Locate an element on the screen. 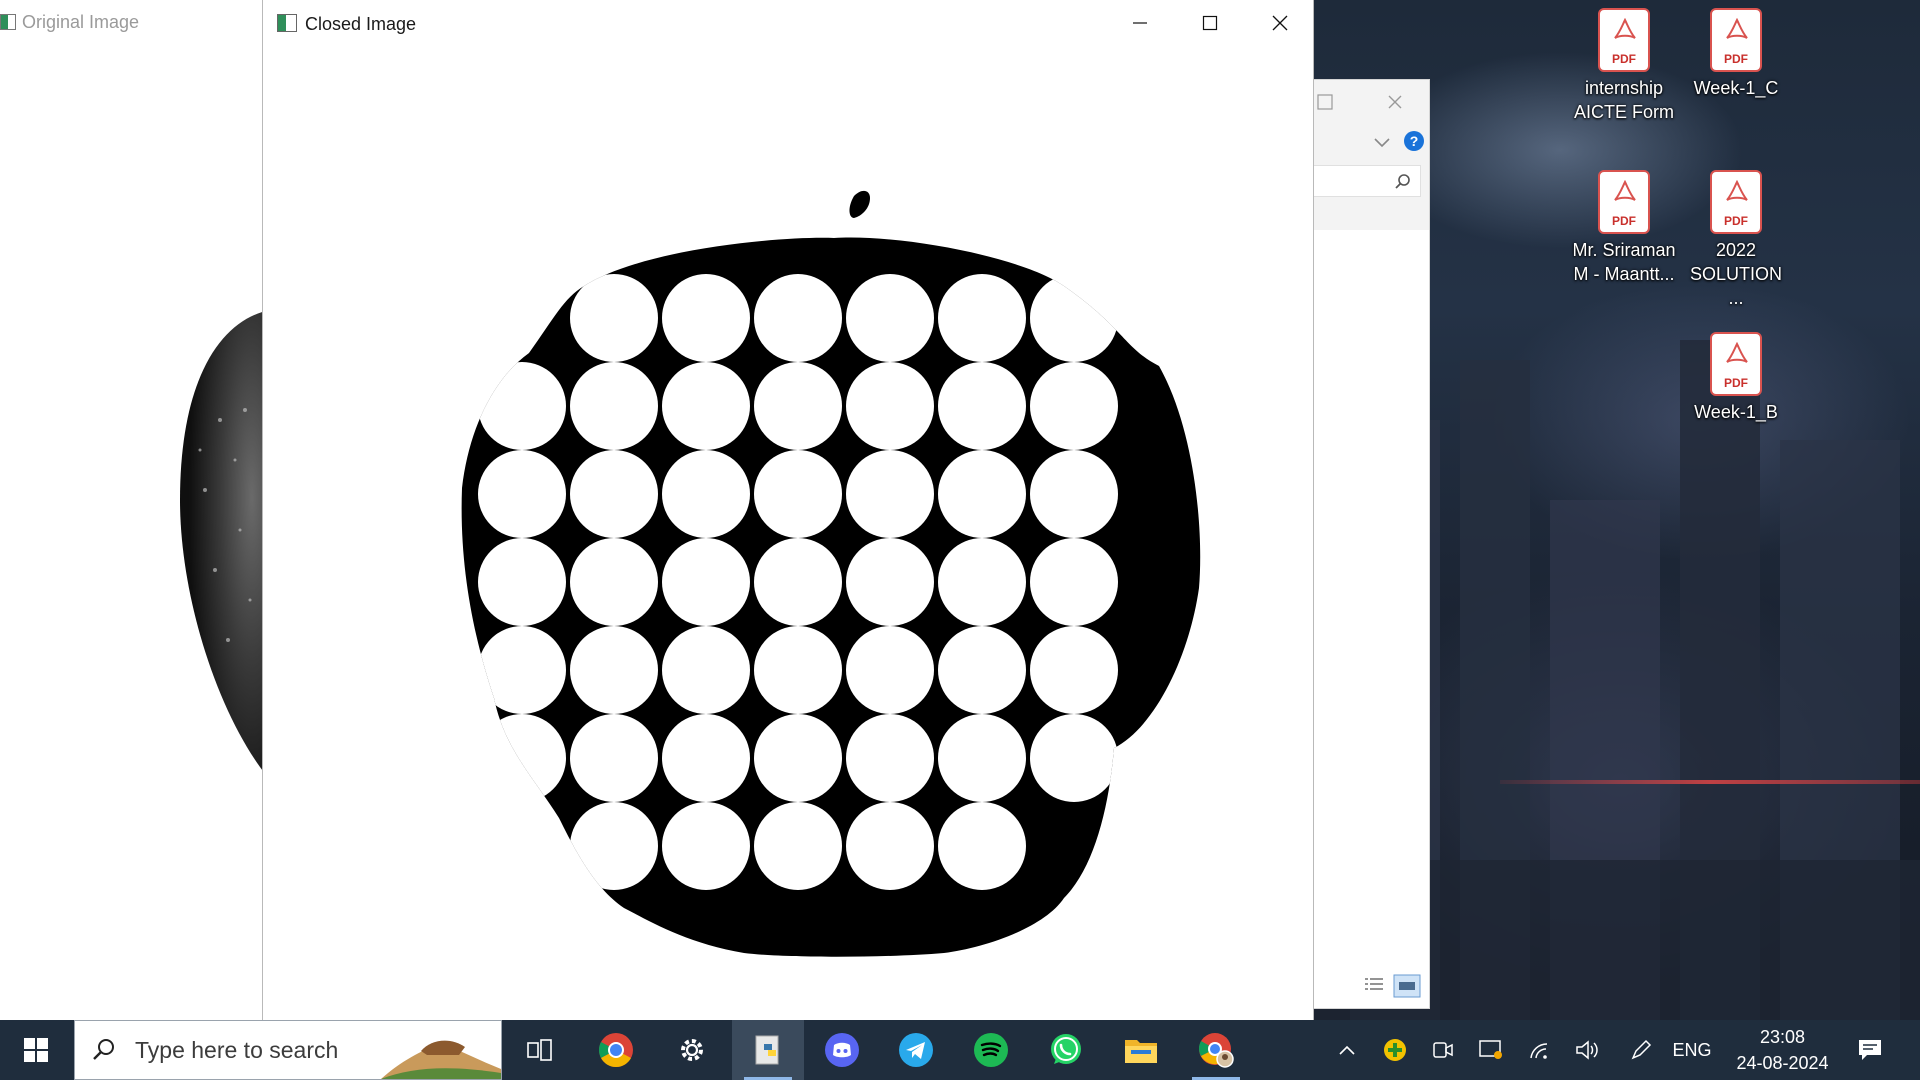 The width and height of the screenshot is (1920, 1080). desktop-icon-week1b: PDF Week-1_B is located at coordinates (1736, 378).